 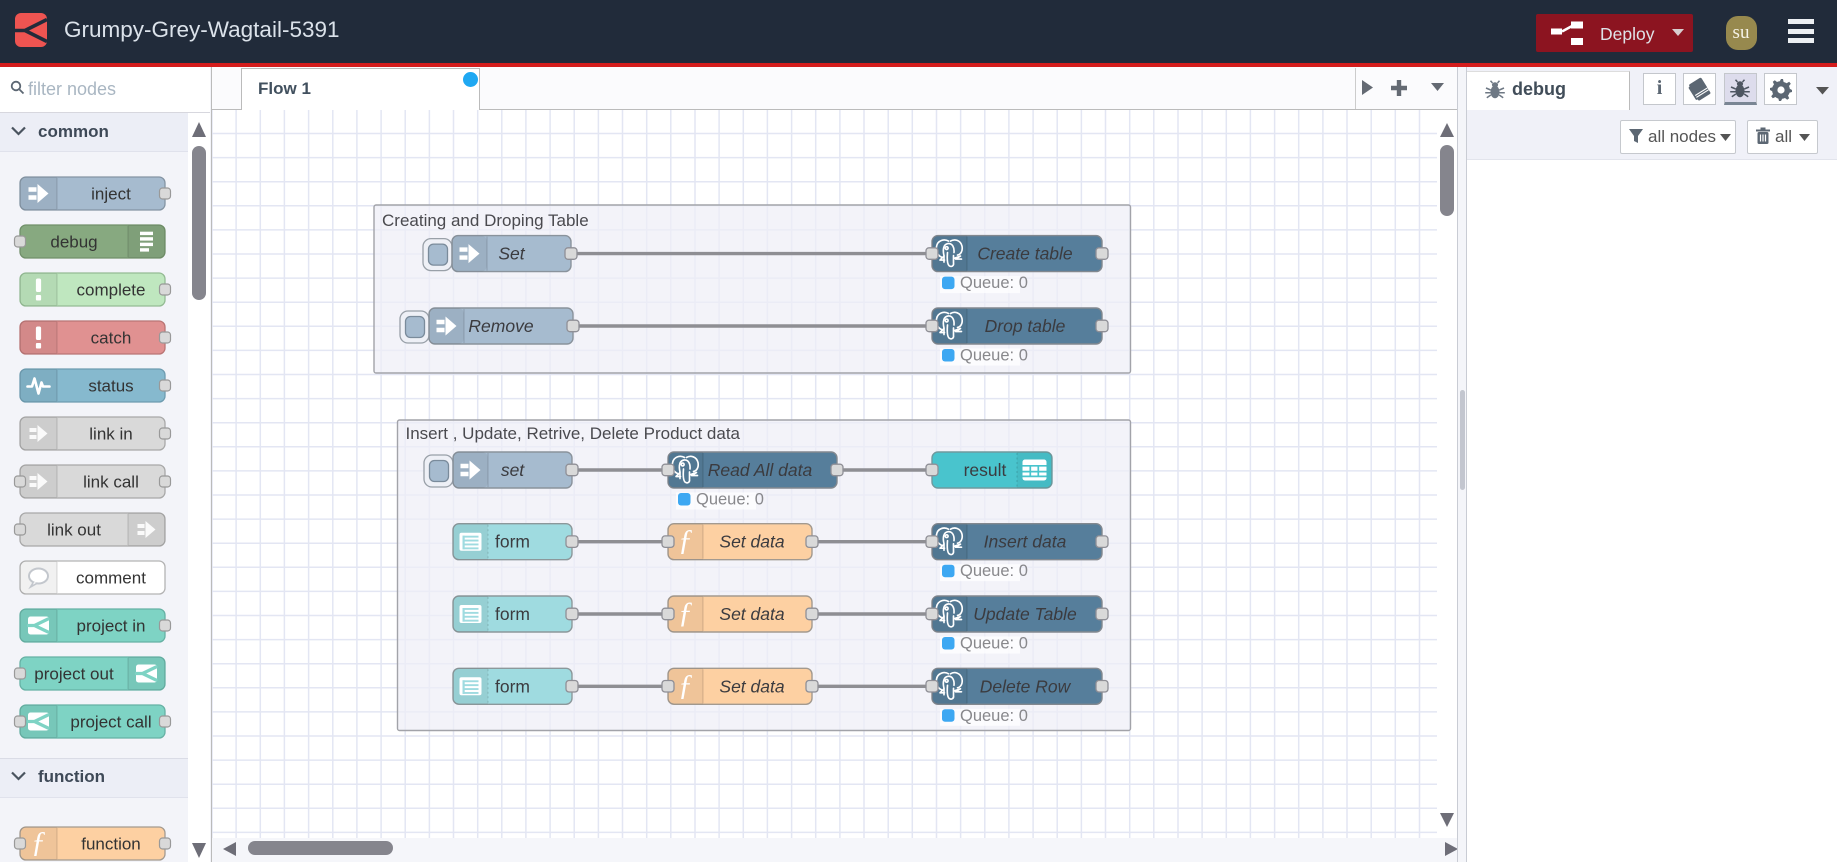 I want to click on svg-text: comment, so click(x=111, y=578).